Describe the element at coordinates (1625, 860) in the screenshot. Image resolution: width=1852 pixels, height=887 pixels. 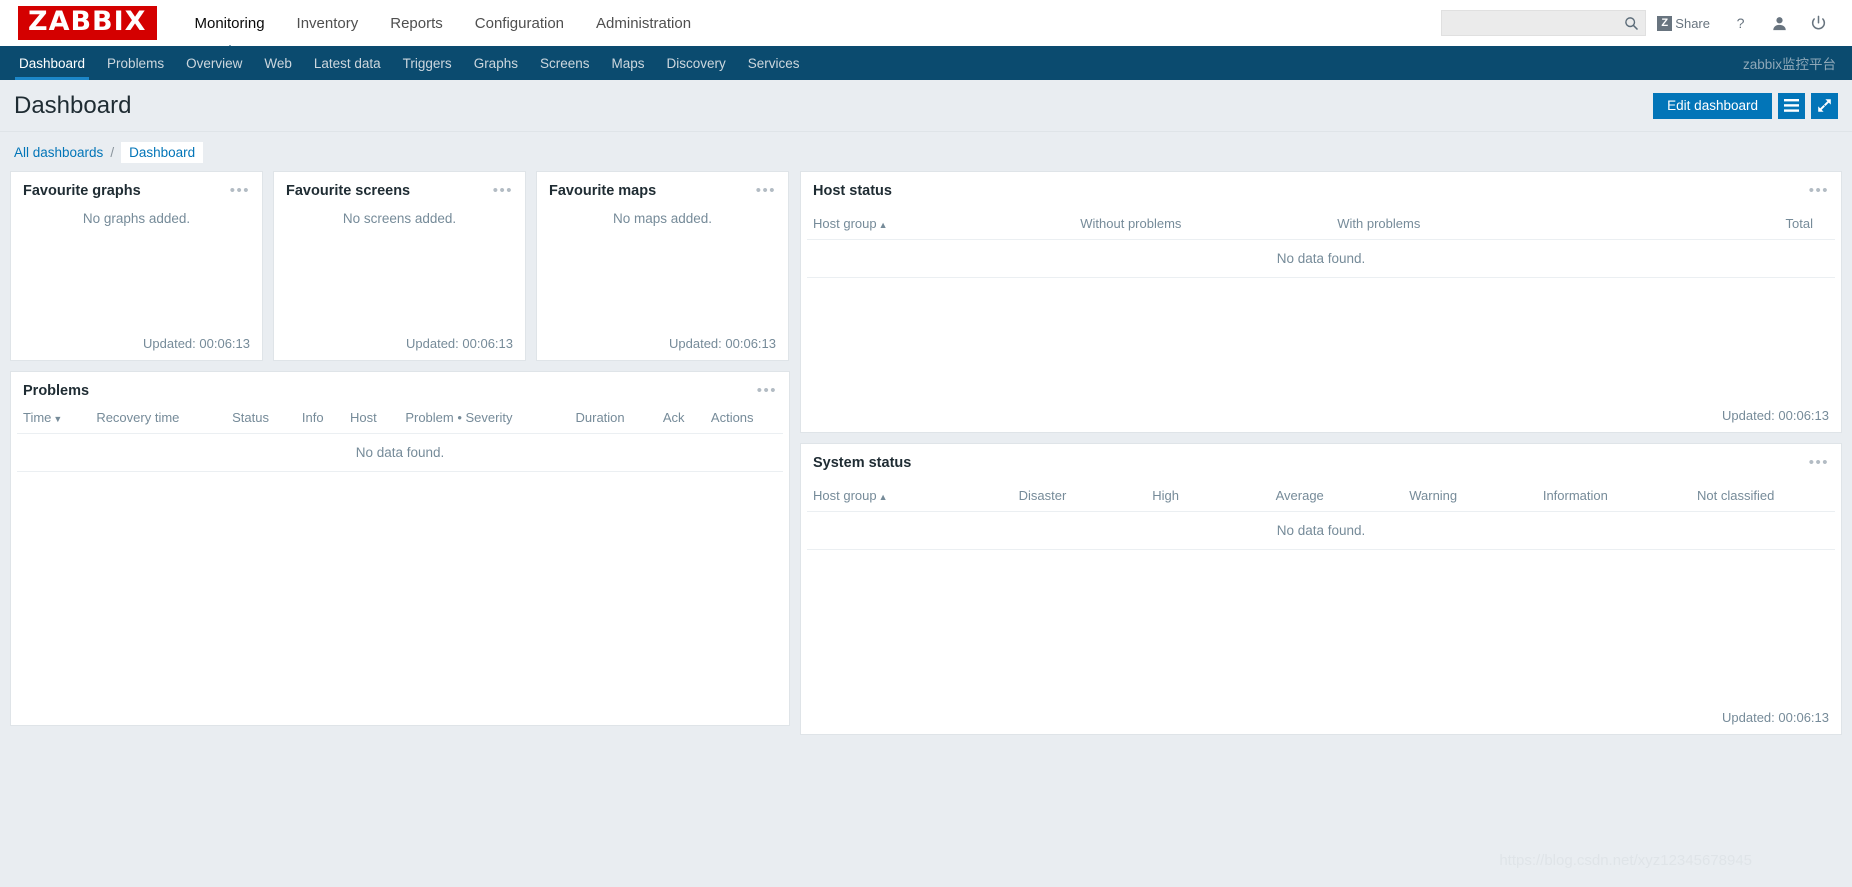
I see `watermark: https://blog.csdn.net/xyz12345678945` at that location.